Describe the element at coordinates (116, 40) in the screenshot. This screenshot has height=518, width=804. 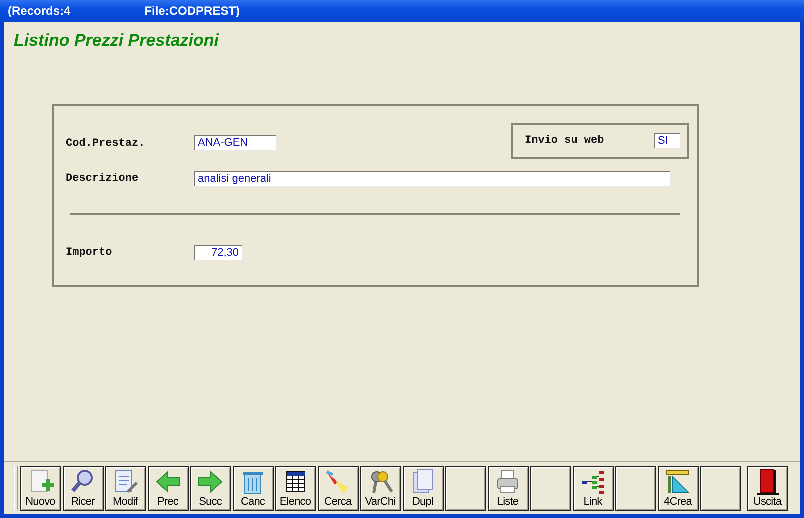
I see `form-title: Listino Prezzi Prestazioni` at that location.